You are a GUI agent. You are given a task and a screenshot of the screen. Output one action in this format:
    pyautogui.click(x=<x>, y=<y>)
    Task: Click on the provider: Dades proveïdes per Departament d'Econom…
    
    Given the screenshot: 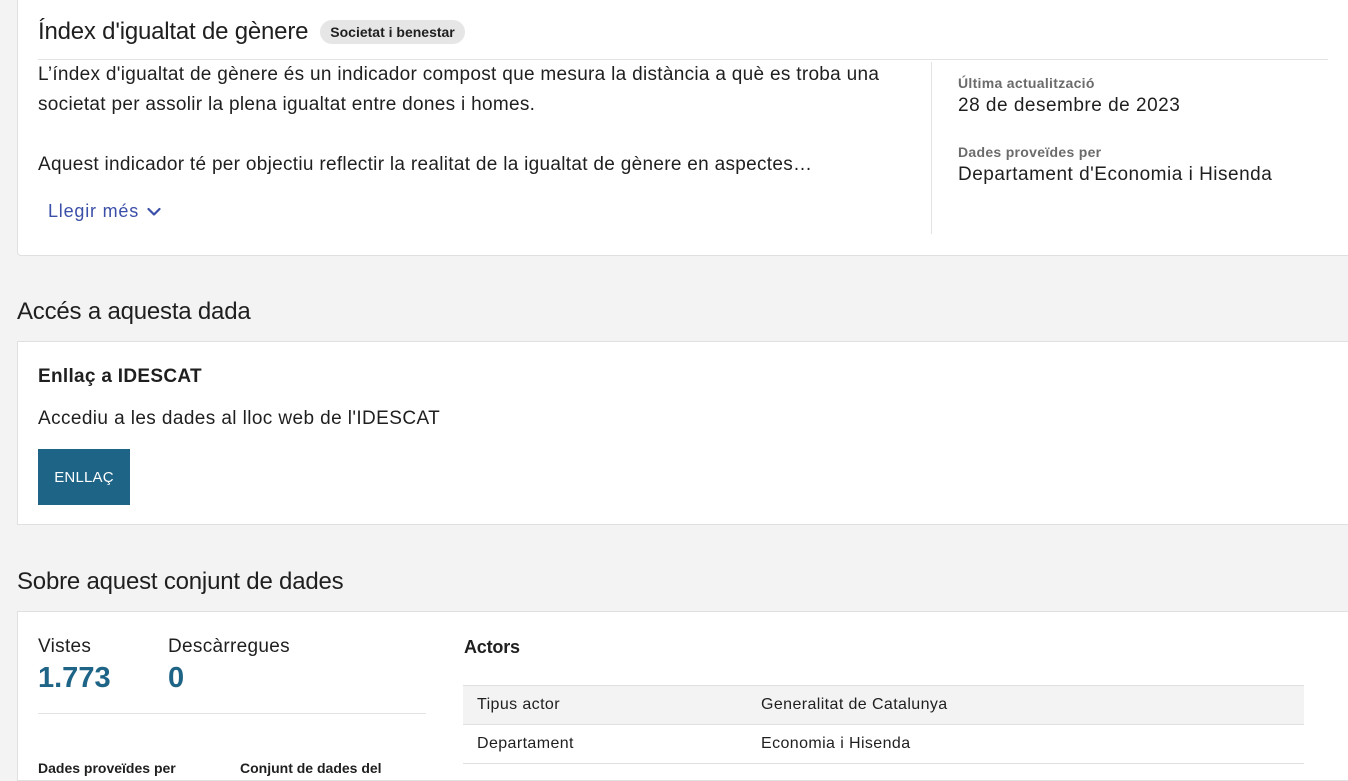 What is the action you would take?
    pyautogui.click(x=1115, y=165)
    